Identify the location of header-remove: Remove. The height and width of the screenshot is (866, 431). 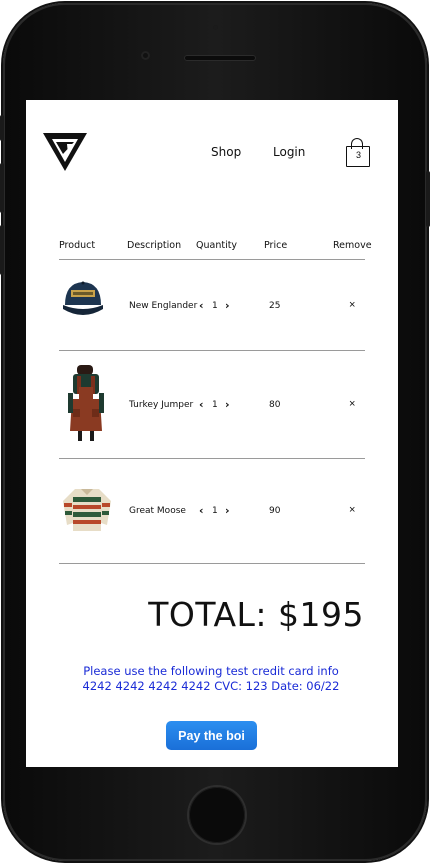
(352, 245).